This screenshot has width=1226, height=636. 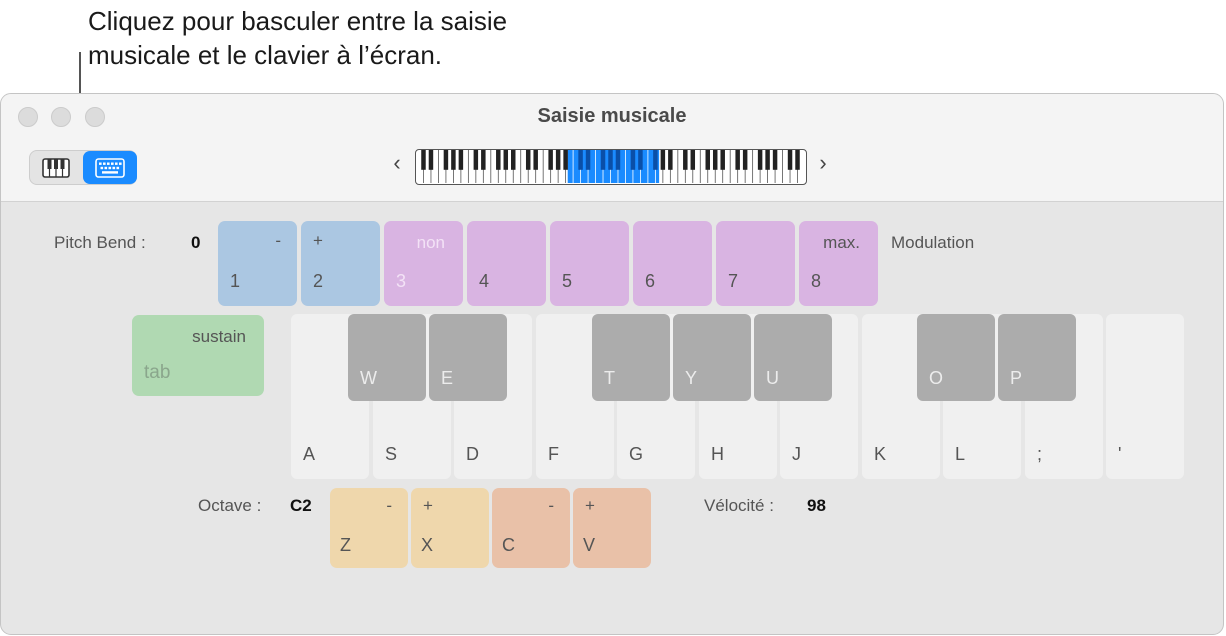 I want to click on black-key-6: O, so click(x=956, y=357).